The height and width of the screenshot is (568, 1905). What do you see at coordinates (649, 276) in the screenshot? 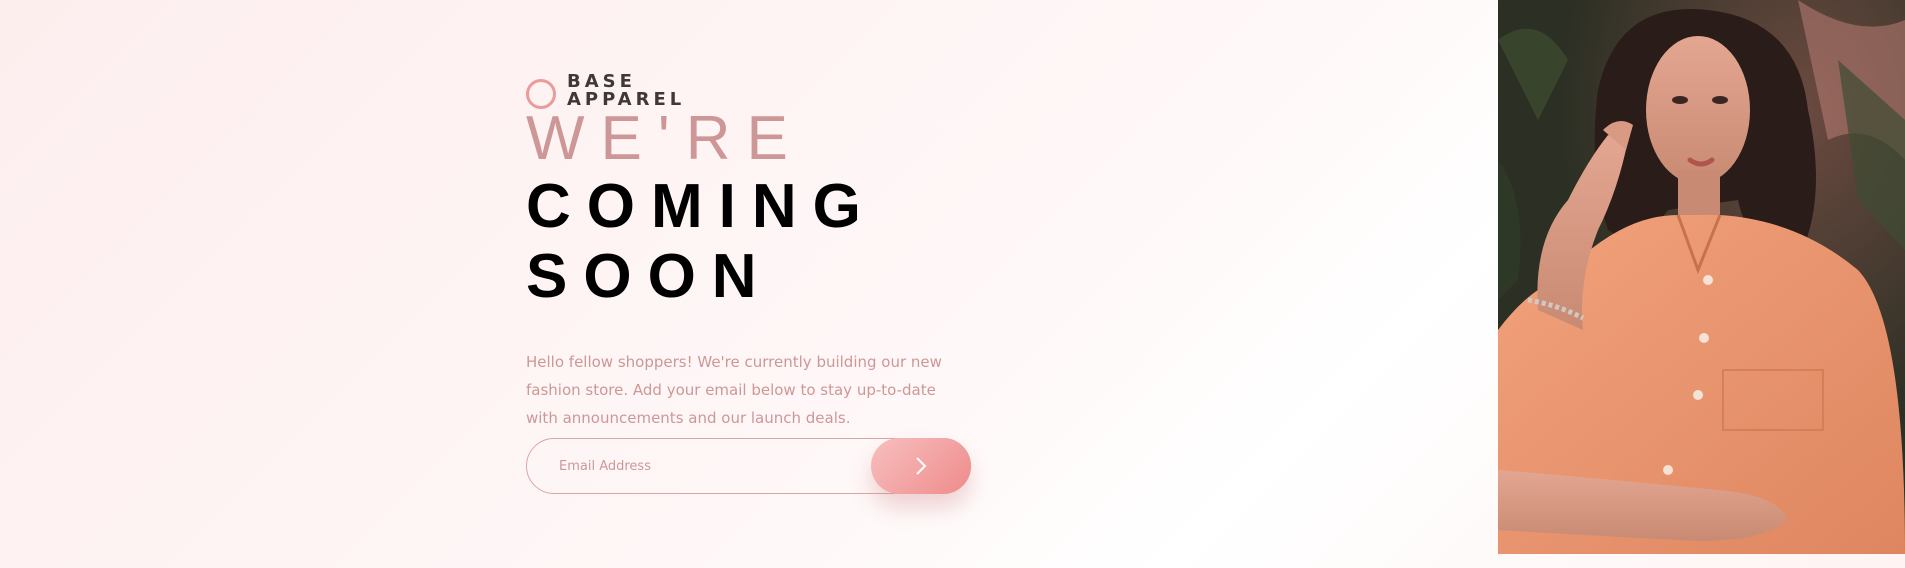
I see `headline-strong-2: SOON` at bounding box center [649, 276].